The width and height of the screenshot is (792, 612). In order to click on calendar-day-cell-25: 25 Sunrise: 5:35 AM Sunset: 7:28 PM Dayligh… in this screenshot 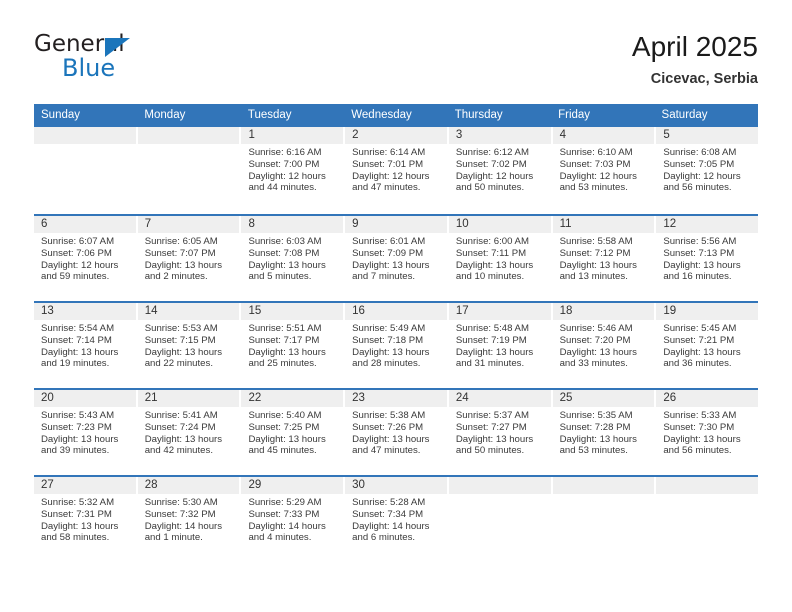, I will do `click(604, 432)`.